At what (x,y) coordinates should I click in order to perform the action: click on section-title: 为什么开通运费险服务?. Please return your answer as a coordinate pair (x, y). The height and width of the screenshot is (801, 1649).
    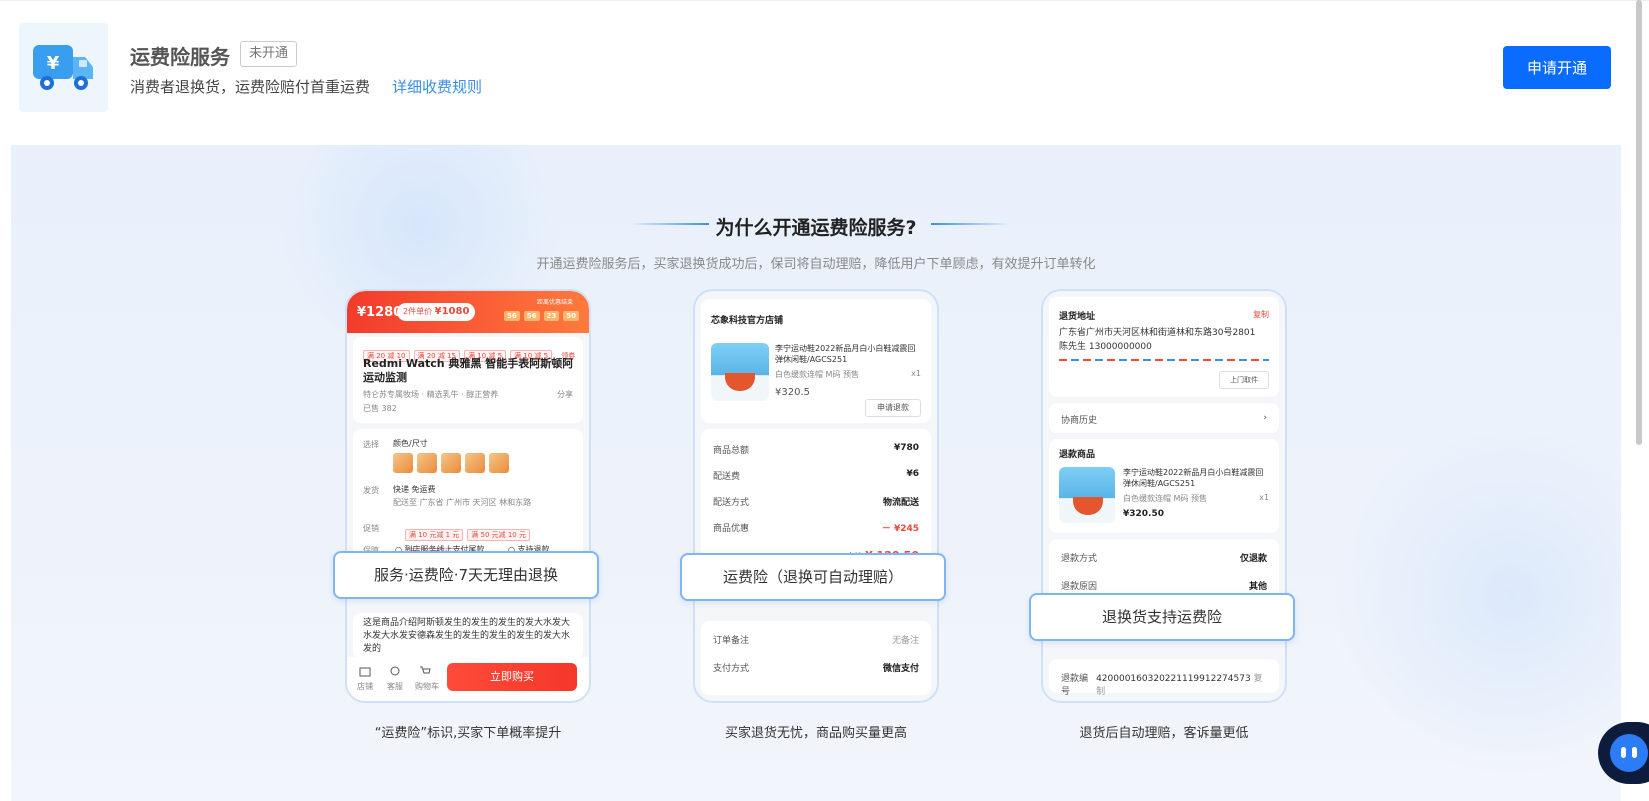
    Looking at the image, I should click on (816, 228).